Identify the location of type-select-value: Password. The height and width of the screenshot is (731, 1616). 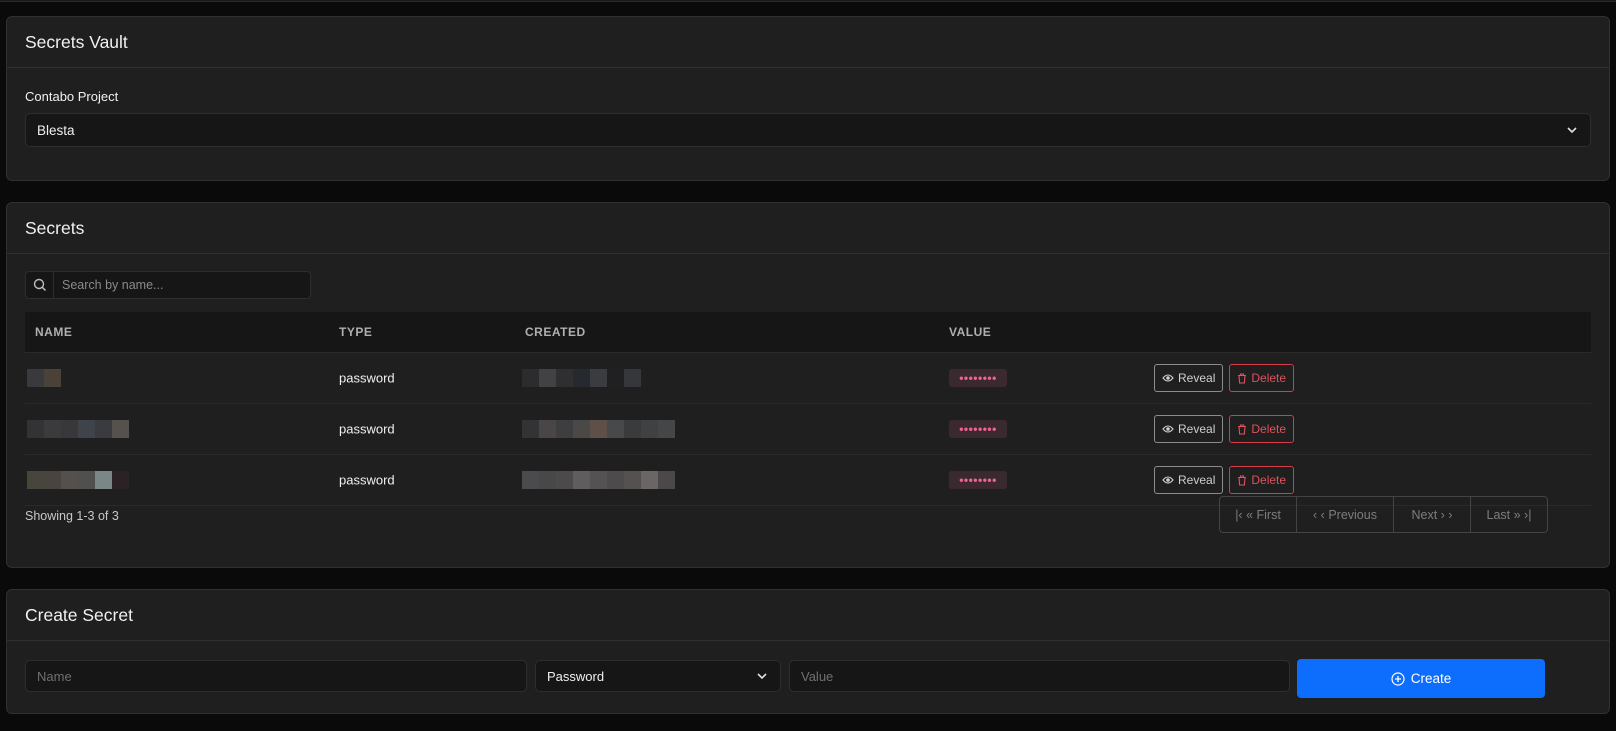
(576, 676).